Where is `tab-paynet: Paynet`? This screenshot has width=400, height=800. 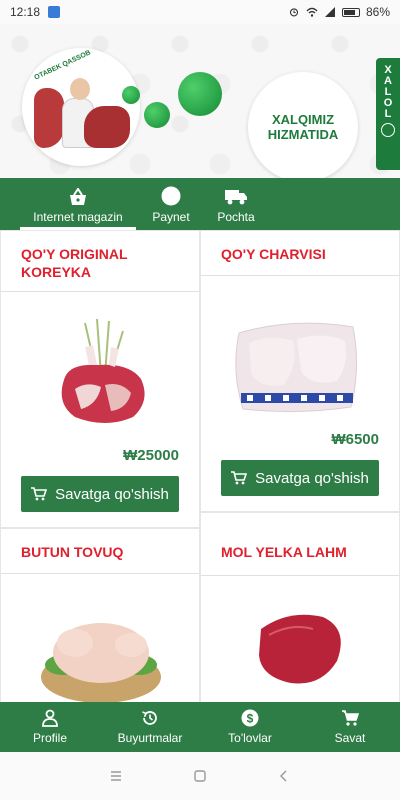 tab-paynet: Paynet is located at coordinates (171, 204).